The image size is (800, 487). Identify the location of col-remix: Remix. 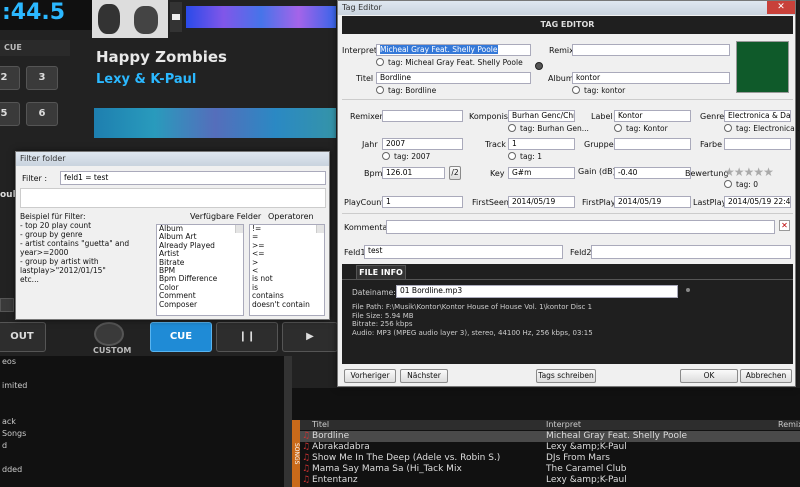
(789, 424).